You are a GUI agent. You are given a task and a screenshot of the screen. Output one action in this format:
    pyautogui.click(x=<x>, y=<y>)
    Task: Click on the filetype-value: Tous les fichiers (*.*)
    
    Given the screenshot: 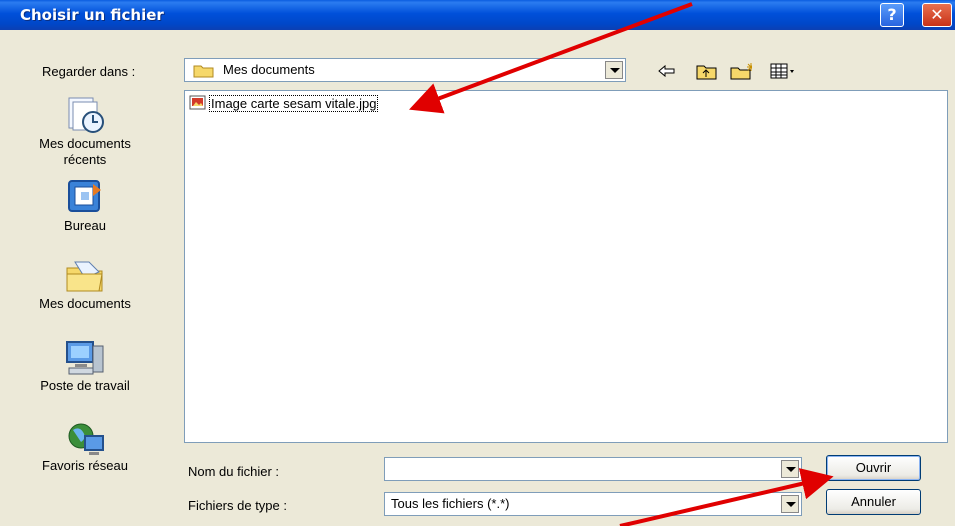 What is the action you would take?
    pyautogui.click(x=450, y=503)
    